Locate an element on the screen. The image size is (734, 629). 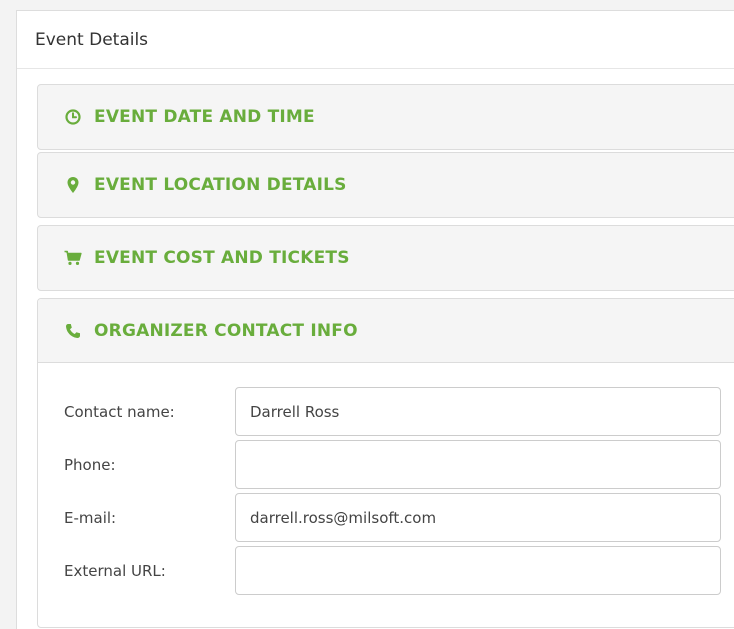
section-header-organizer: ORGANIZER CONTACT INFO is located at coordinates (386, 331).